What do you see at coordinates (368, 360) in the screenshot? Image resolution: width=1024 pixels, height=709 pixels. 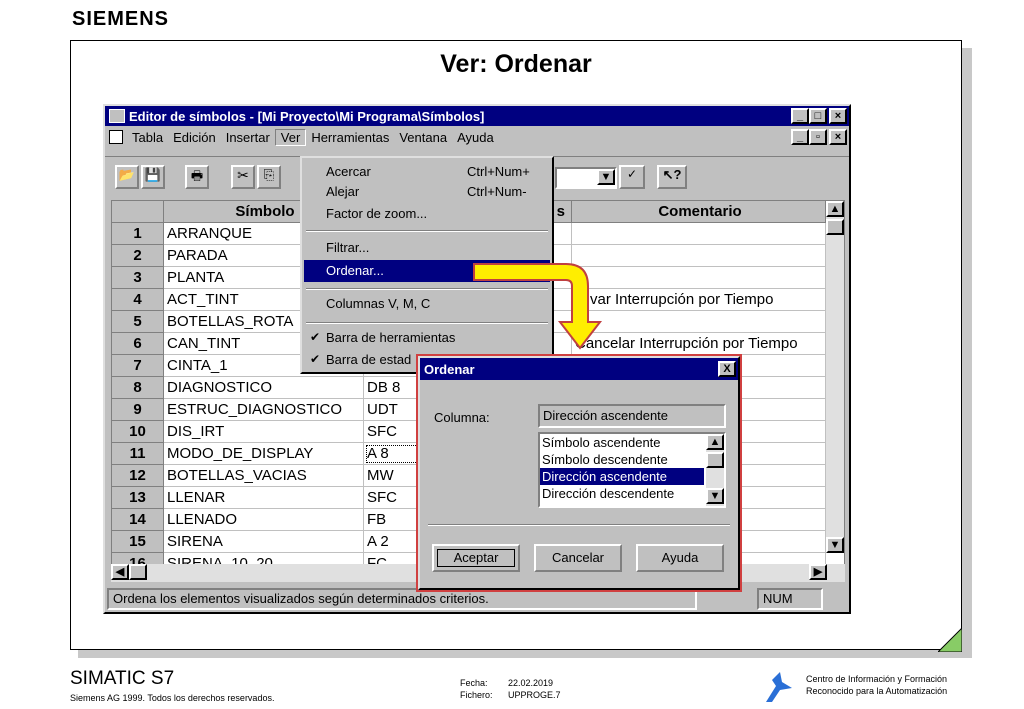 I see `menu-item-barra-estado: Barra de estad` at bounding box center [368, 360].